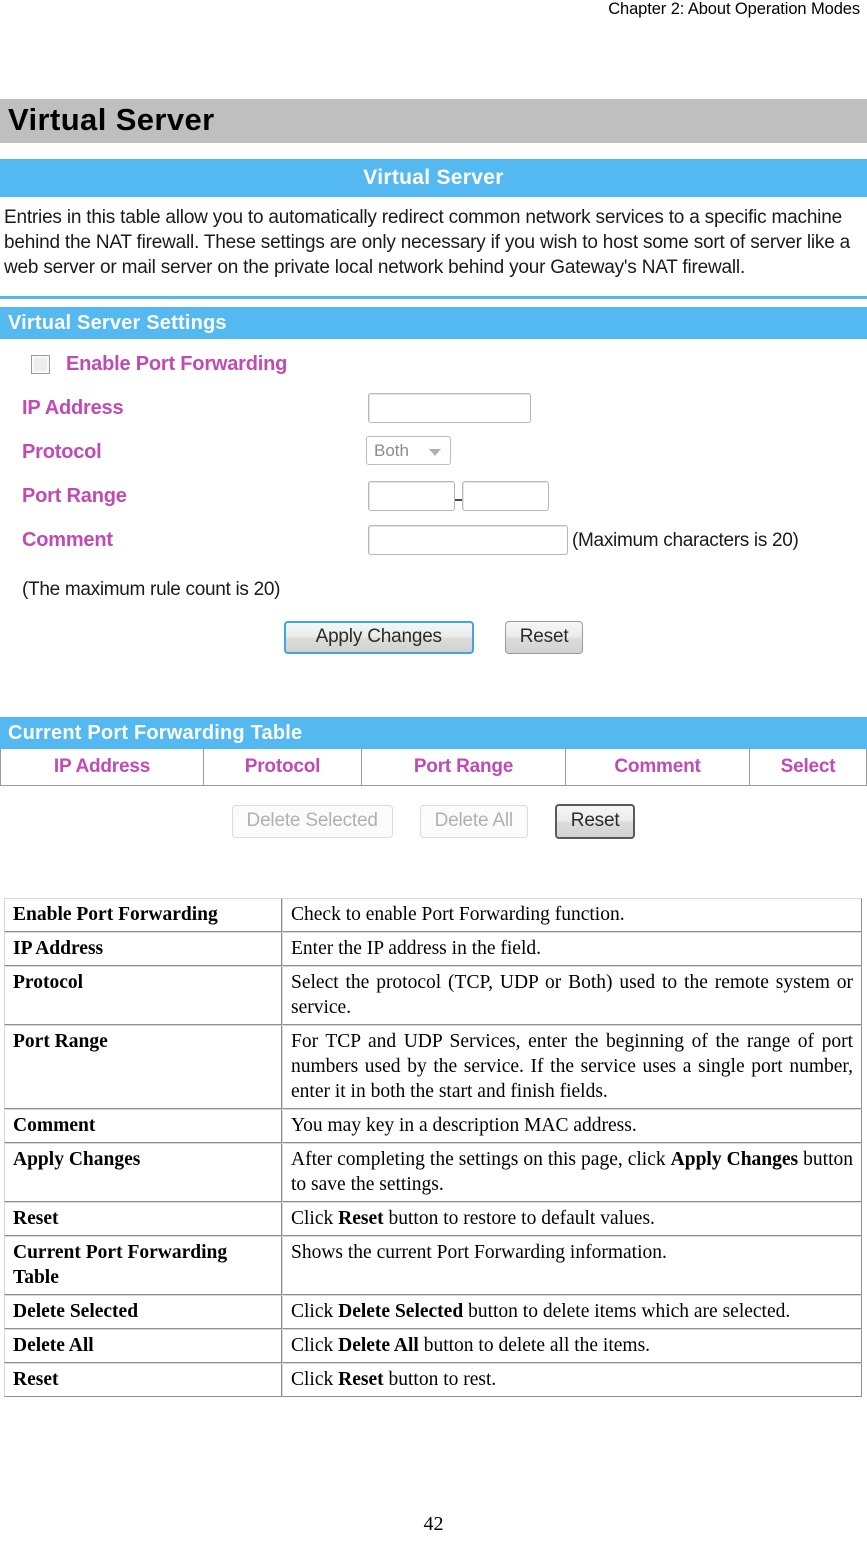 The image size is (867, 1556). Describe the element at coordinates (312, 821) in the screenshot. I see `delete-selected-button: Delete Selected` at that location.